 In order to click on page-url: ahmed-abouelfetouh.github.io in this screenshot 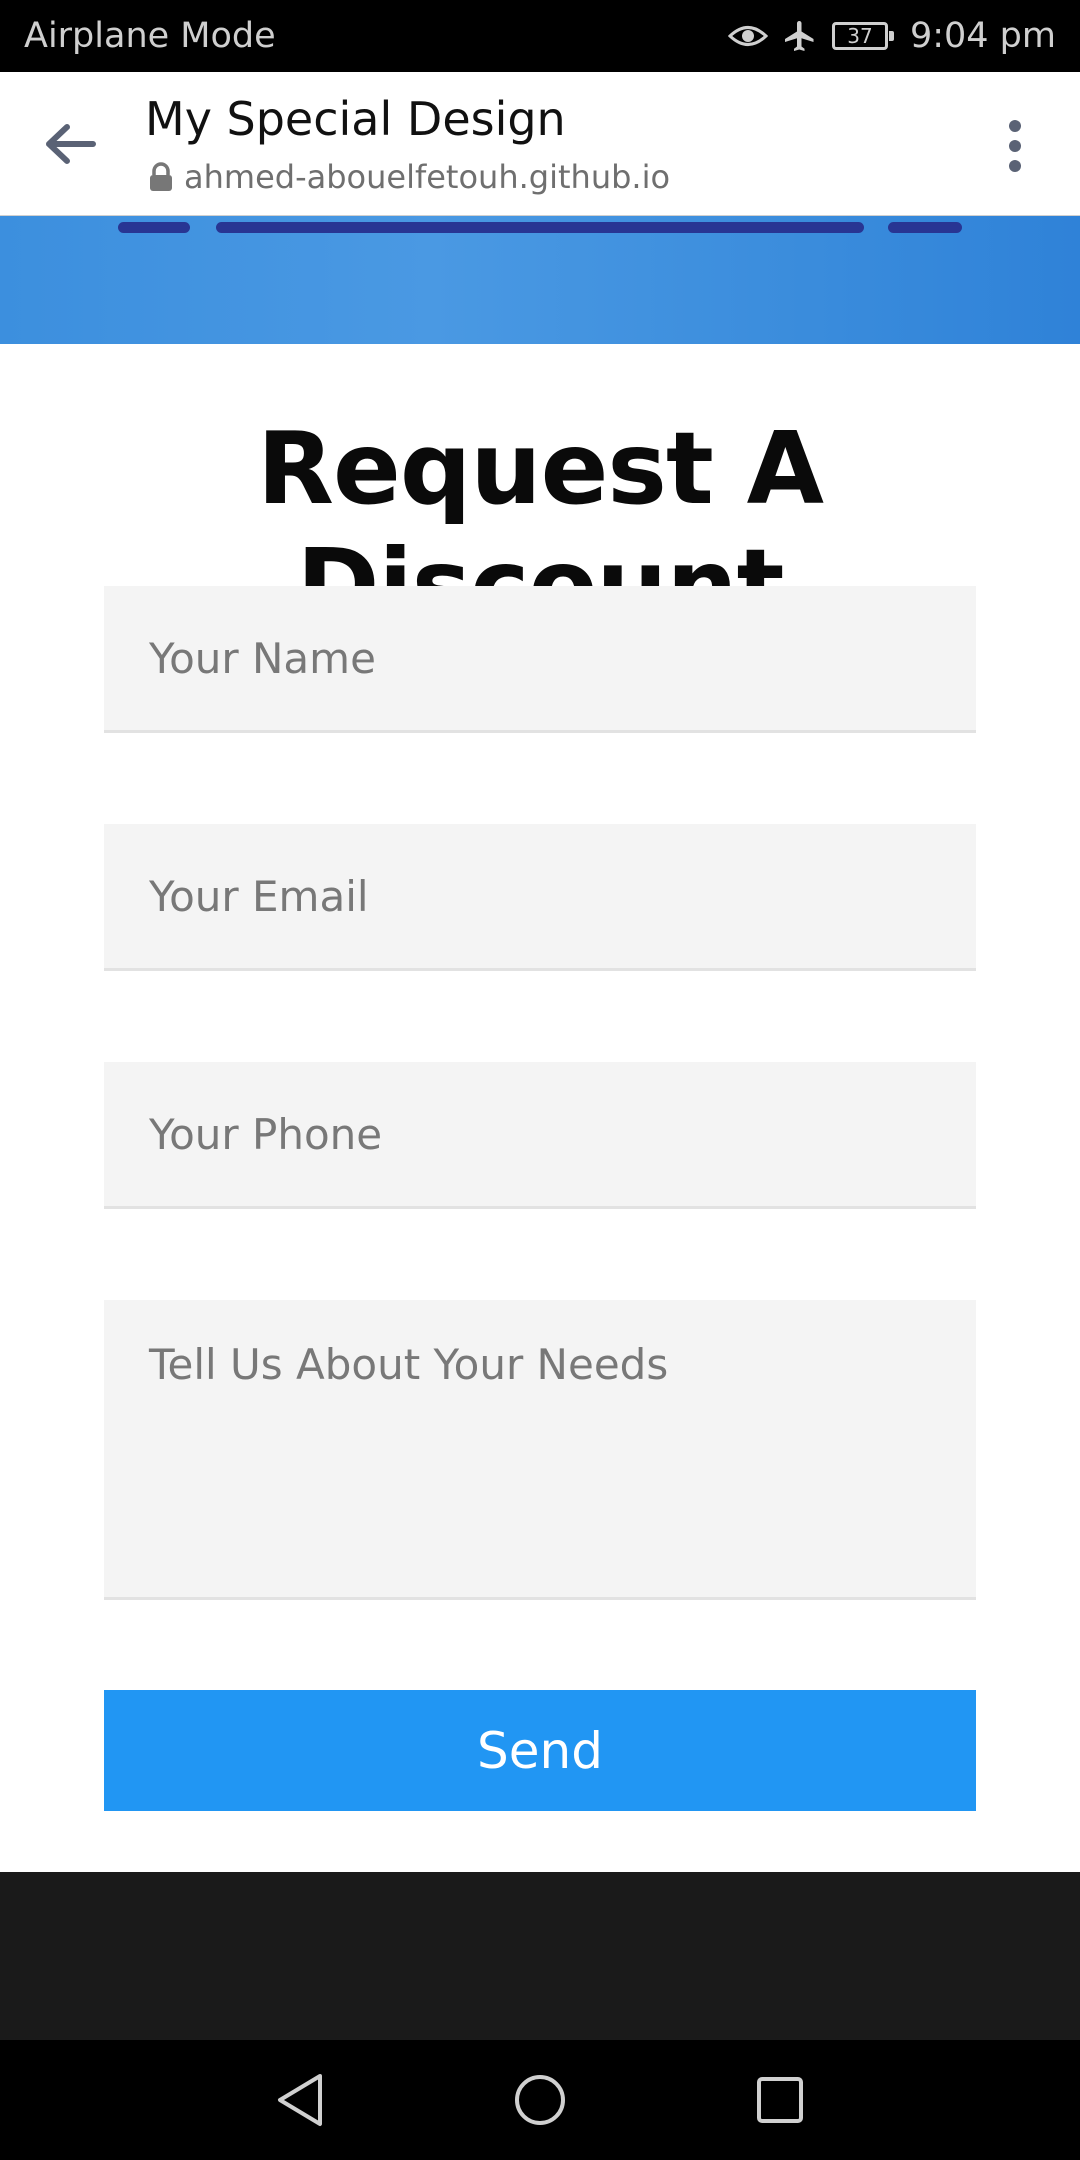, I will do `click(409, 177)`.